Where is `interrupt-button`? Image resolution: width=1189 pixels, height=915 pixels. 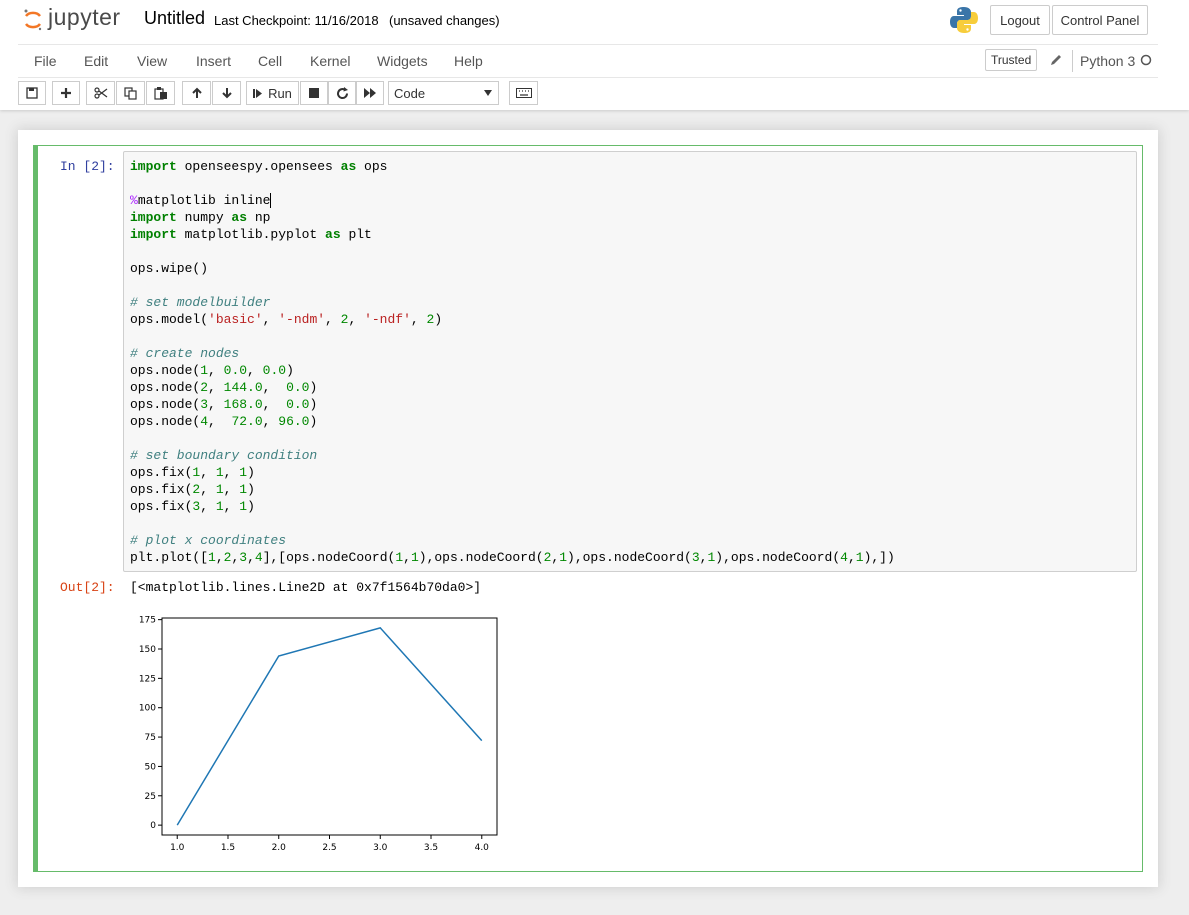
interrupt-button is located at coordinates (314, 93).